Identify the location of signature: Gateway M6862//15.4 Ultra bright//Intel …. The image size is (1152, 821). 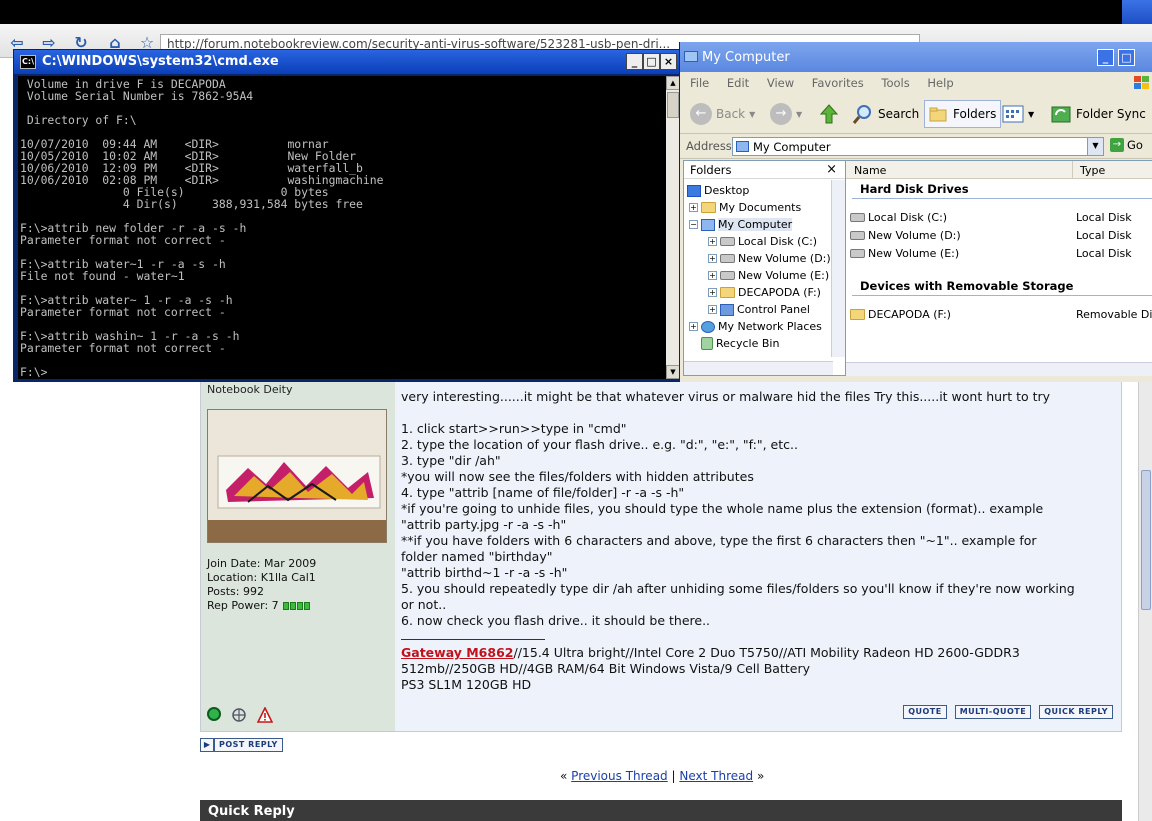
(710, 669).